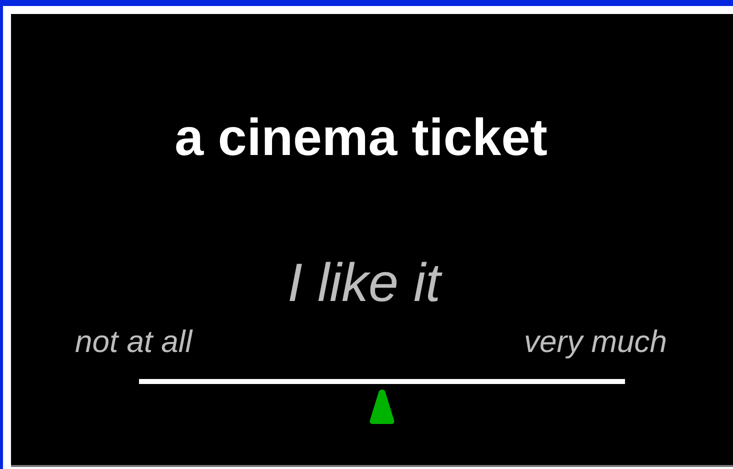  Describe the element at coordinates (133, 342) in the screenshot. I see `scale-left-label: not at all` at that location.